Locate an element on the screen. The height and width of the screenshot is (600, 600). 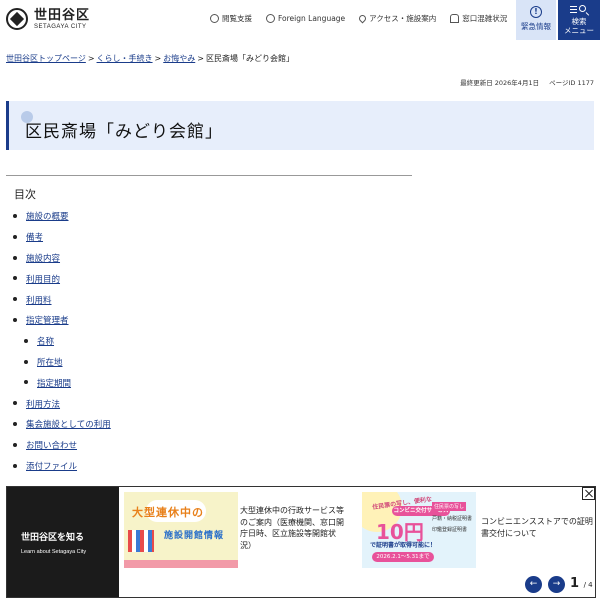
toc-heading: 目次 is located at coordinates (25, 194).